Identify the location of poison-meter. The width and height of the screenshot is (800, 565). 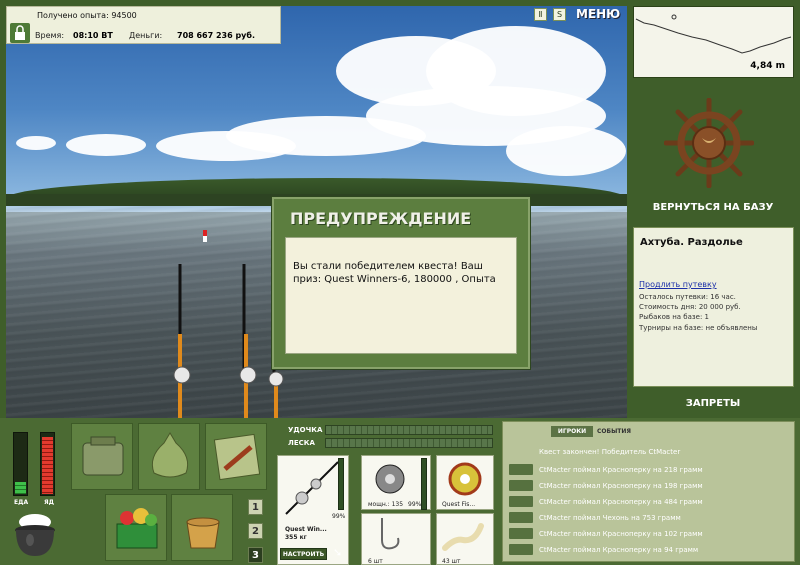
(47, 464).